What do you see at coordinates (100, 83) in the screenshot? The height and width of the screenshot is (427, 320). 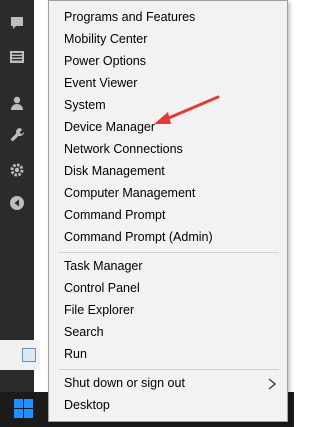 I see `menu-item-event-viewer: Event Viewer` at bounding box center [100, 83].